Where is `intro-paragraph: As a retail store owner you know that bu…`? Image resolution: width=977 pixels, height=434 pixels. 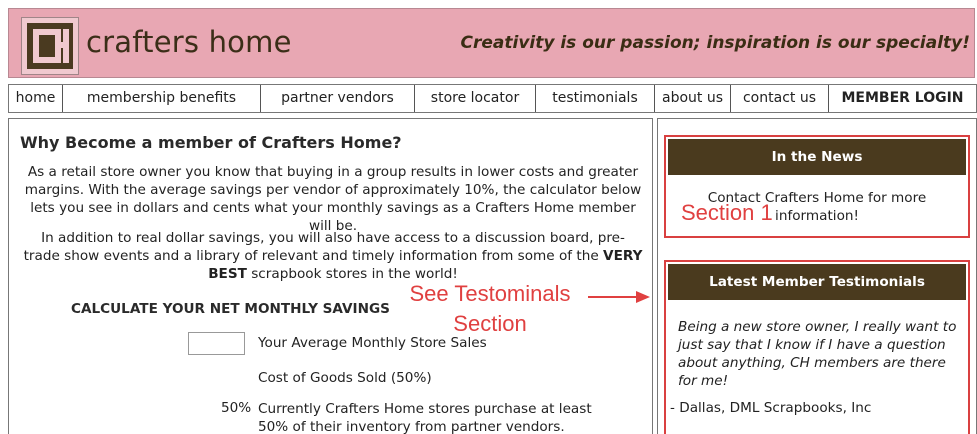
intro-paragraph: As a retail store owner you know that bu… is located at coordinates (333, 199).